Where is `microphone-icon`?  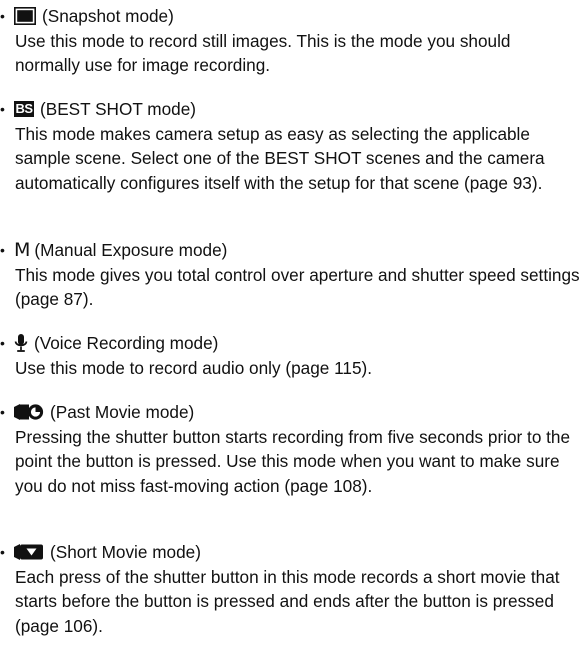
microphone-icon is located at coordinates (21, 343).